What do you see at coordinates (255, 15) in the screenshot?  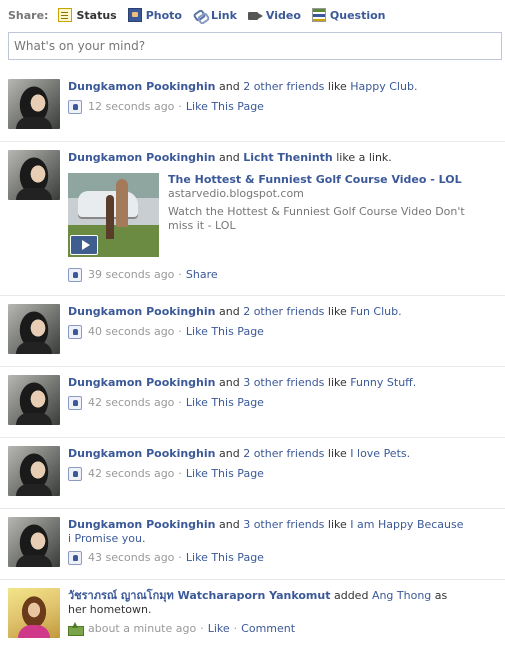 I see `video-icon` at bounding box center [255, 15].